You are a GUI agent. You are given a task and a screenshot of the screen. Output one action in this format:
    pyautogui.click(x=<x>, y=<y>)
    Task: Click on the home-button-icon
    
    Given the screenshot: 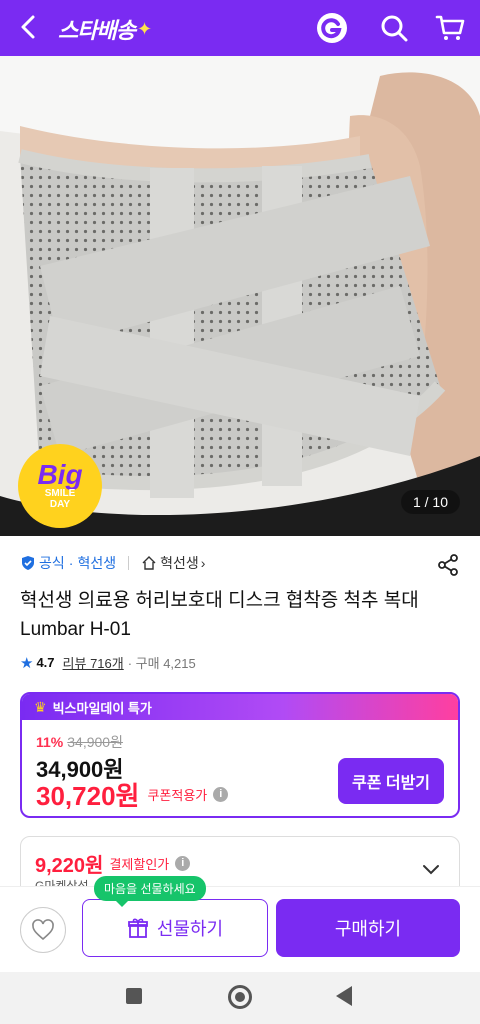 What is the action you would take?
    pyautogui.click(x=240, y=997)
    